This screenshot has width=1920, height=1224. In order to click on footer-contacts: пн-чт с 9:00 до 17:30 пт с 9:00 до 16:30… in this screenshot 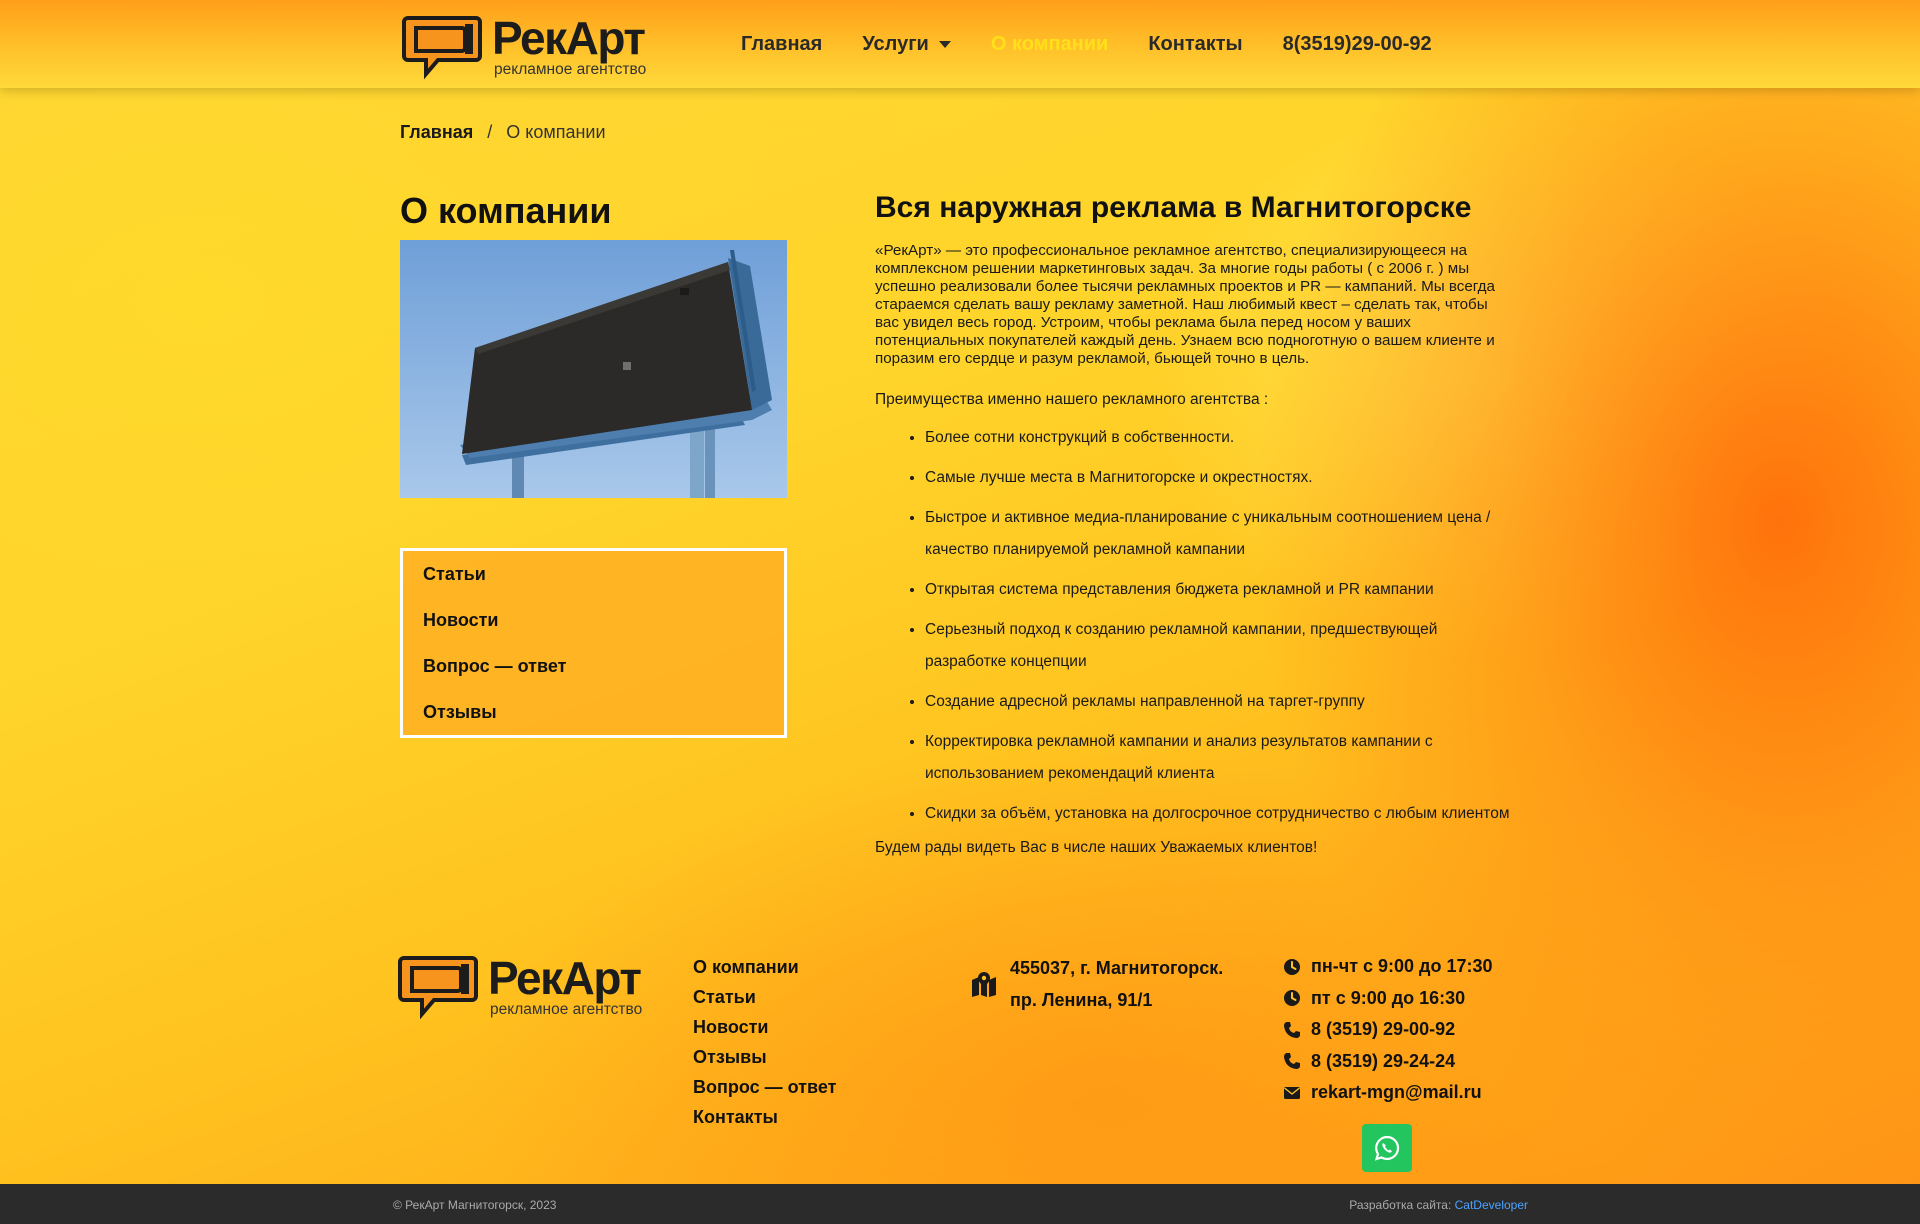, I will do `click(1388, 1030)`.